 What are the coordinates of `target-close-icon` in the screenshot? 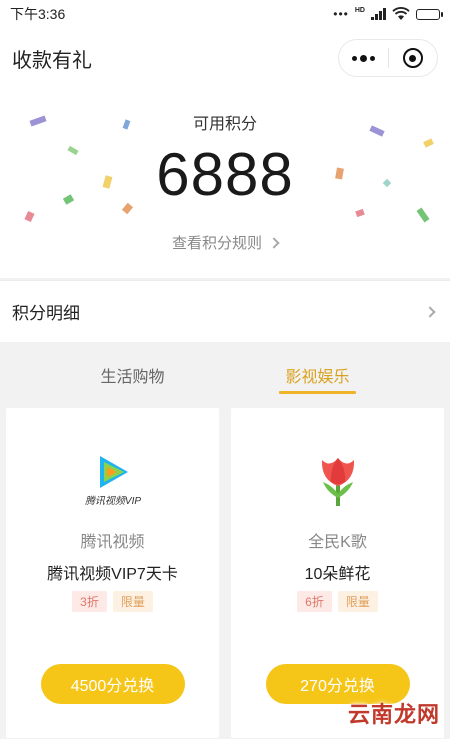 It's located at (412, 58).